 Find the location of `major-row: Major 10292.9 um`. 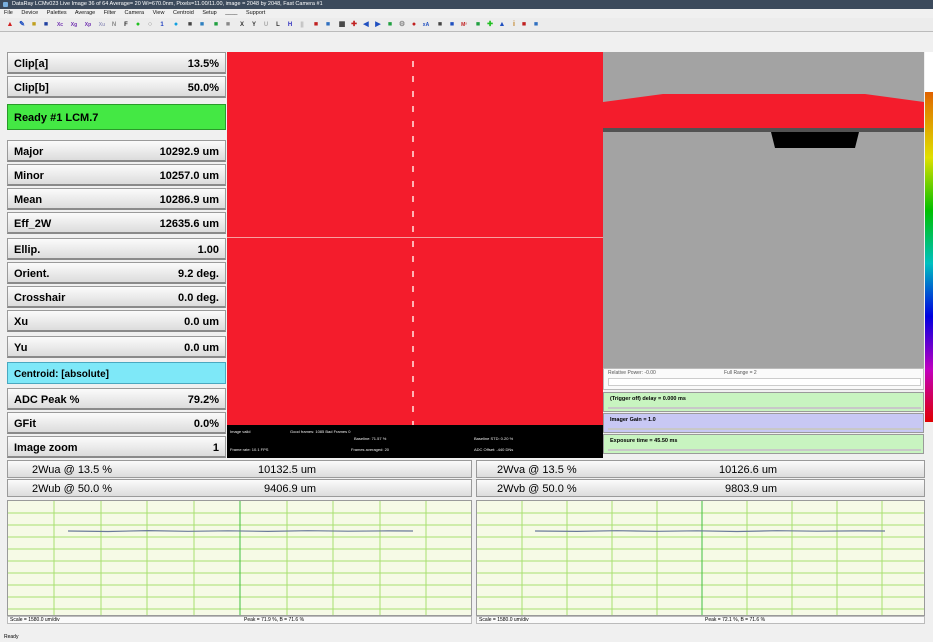

major-row: Major 10292.9 um is located at coordinates (116, 151).